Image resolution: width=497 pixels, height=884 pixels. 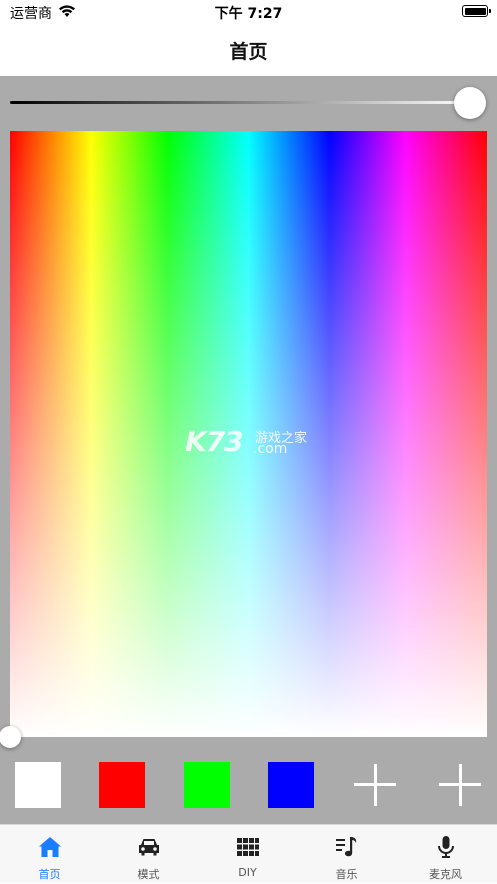 I want to click on tab-mode: 模式, so click(x=148, y=854).